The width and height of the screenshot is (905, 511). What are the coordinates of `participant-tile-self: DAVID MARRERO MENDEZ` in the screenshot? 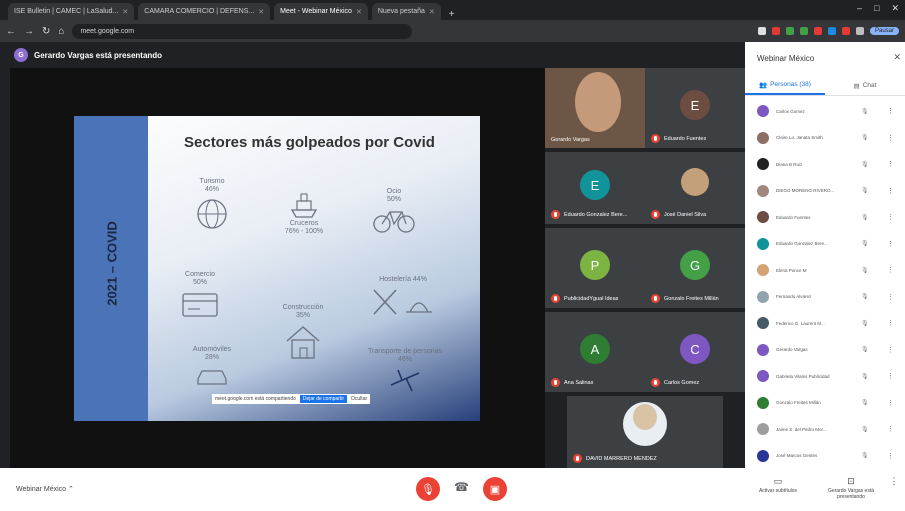 It's located at (645, 432).